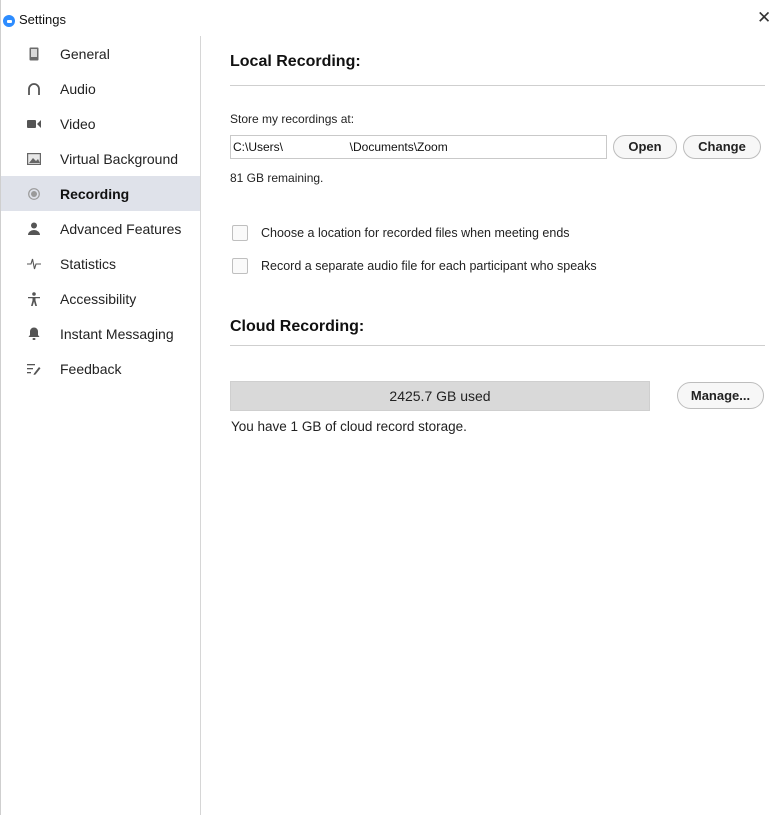 The image size is (770, 815). I want to click on sidebar-item-label: Instant Messaging, so click(117, 333).